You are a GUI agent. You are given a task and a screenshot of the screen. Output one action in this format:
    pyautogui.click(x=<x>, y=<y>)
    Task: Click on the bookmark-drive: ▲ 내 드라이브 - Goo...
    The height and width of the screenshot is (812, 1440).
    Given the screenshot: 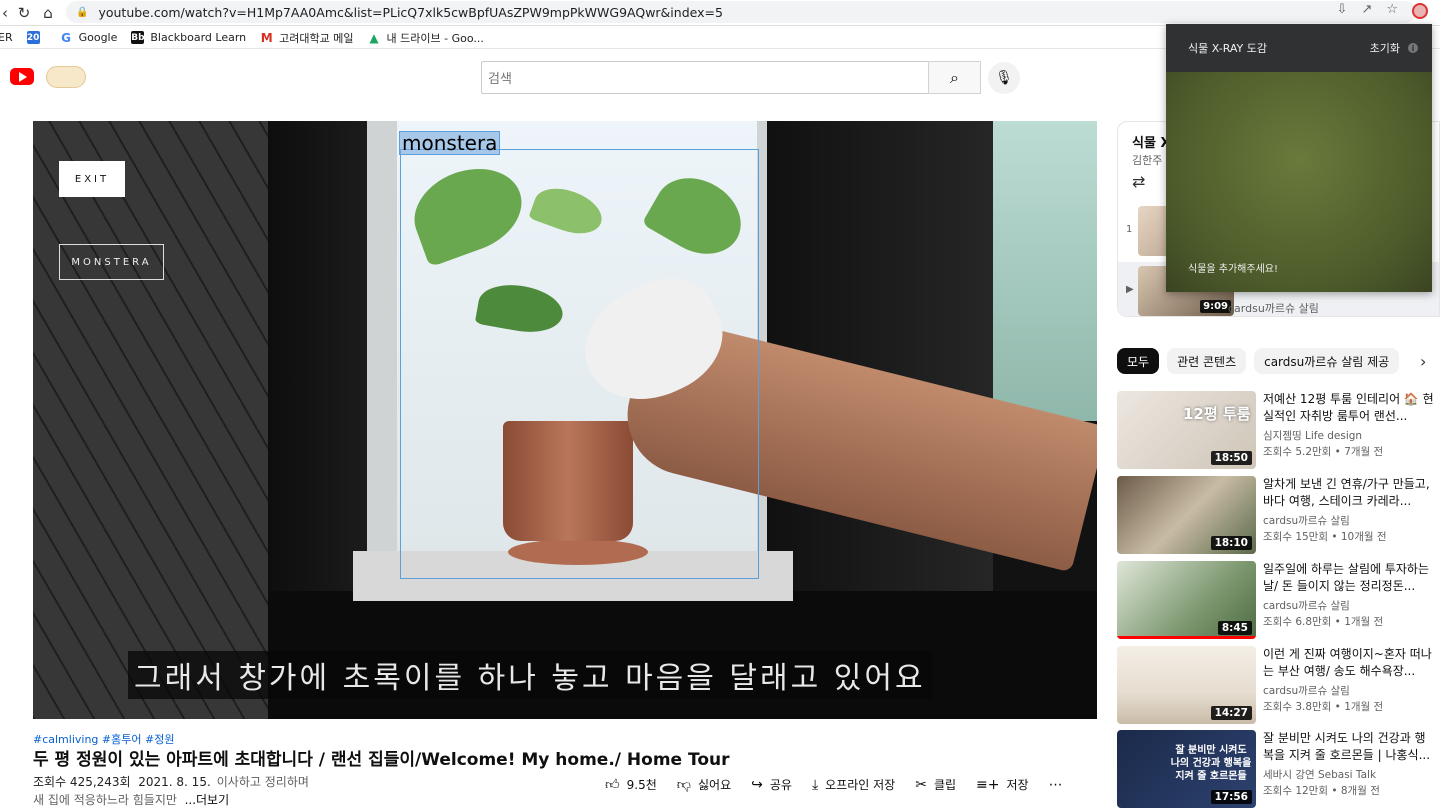 What is the action you would take?
    pyautogui.click(x=425, y=38)
    